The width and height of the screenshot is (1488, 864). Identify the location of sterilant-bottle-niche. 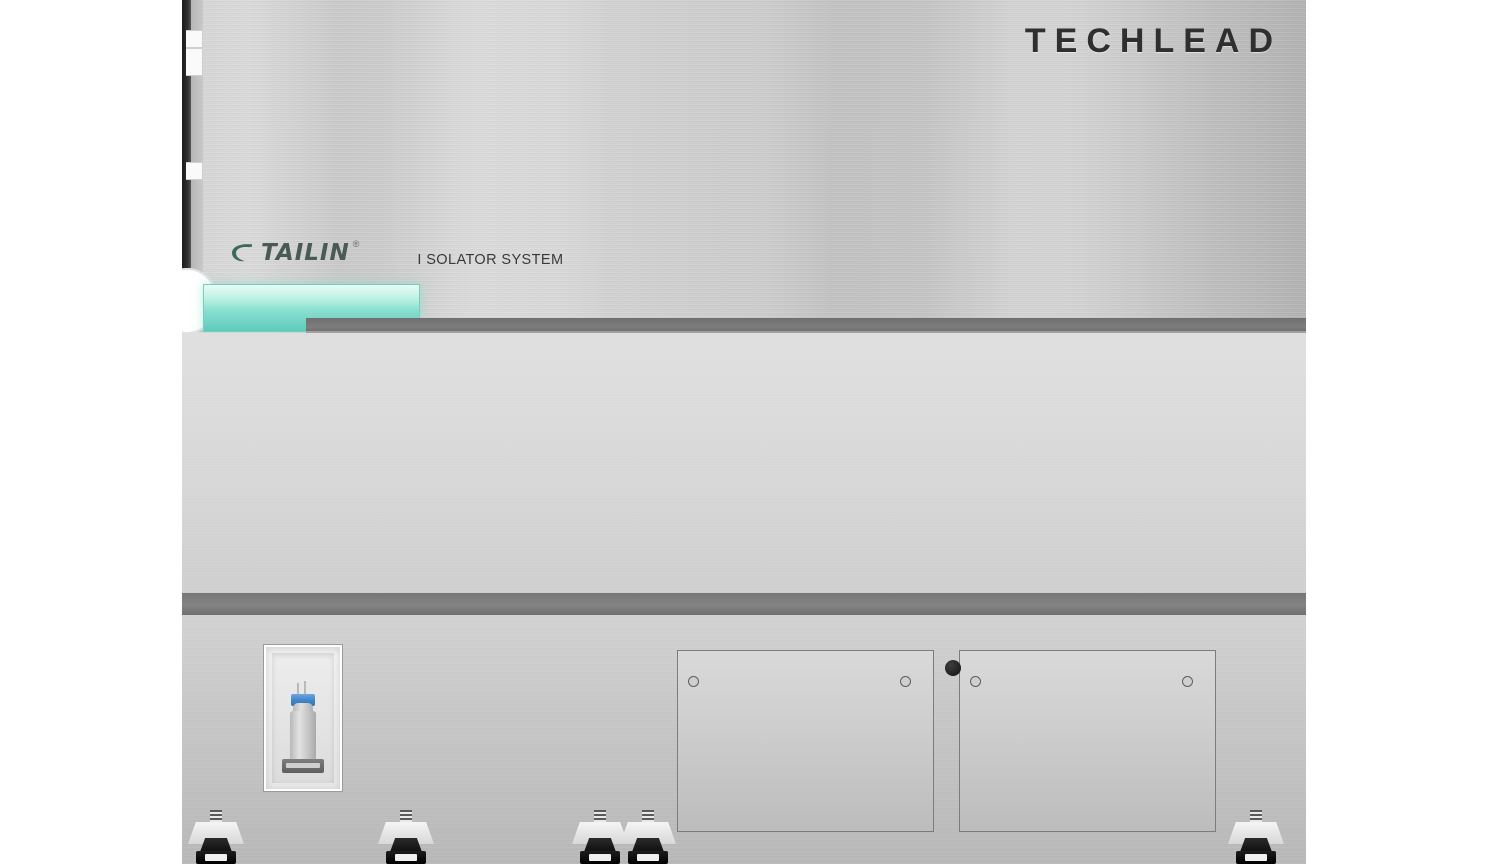
(303, 718).